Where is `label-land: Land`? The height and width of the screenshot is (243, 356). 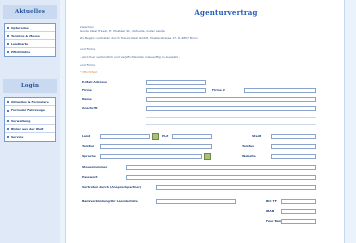 label-land: Land is located at coordinates (86, 136).